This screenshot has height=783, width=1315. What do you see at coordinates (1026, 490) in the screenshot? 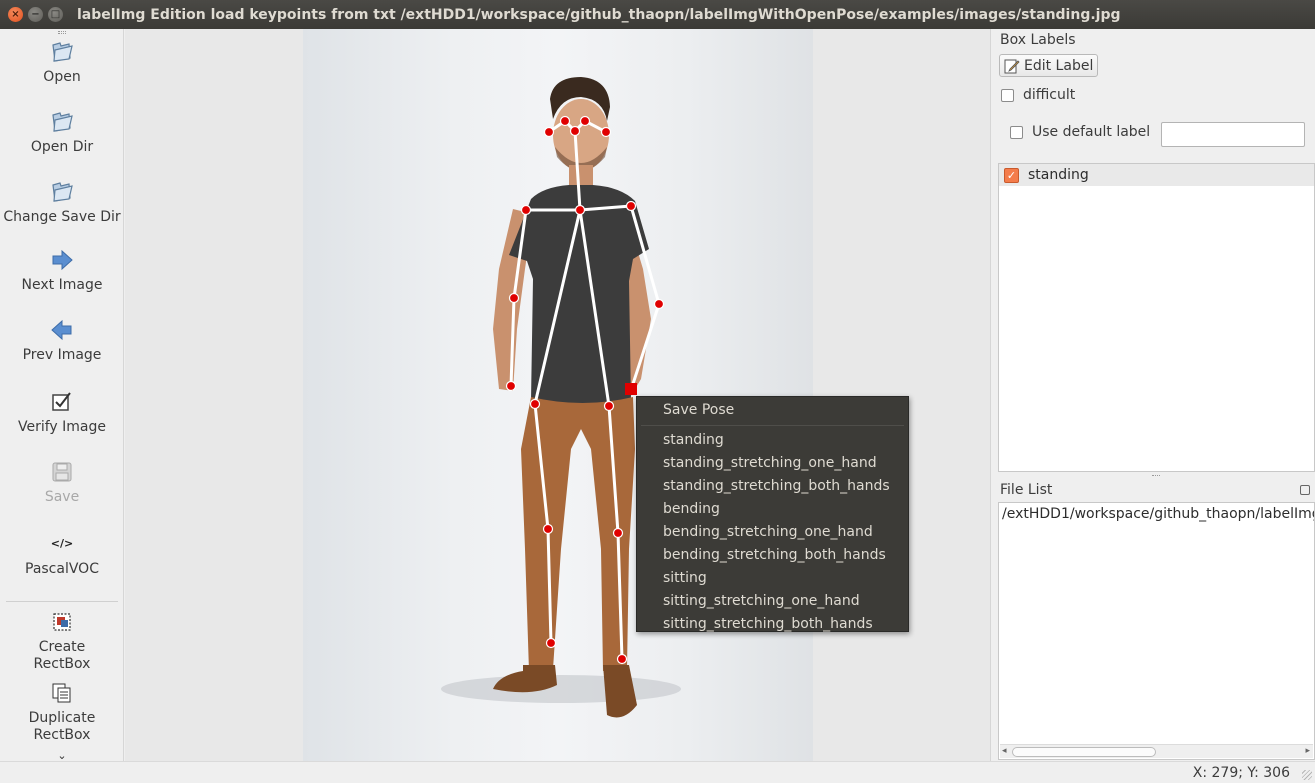
I see `file-list-title: File List` at bounding box center [1026, 490].